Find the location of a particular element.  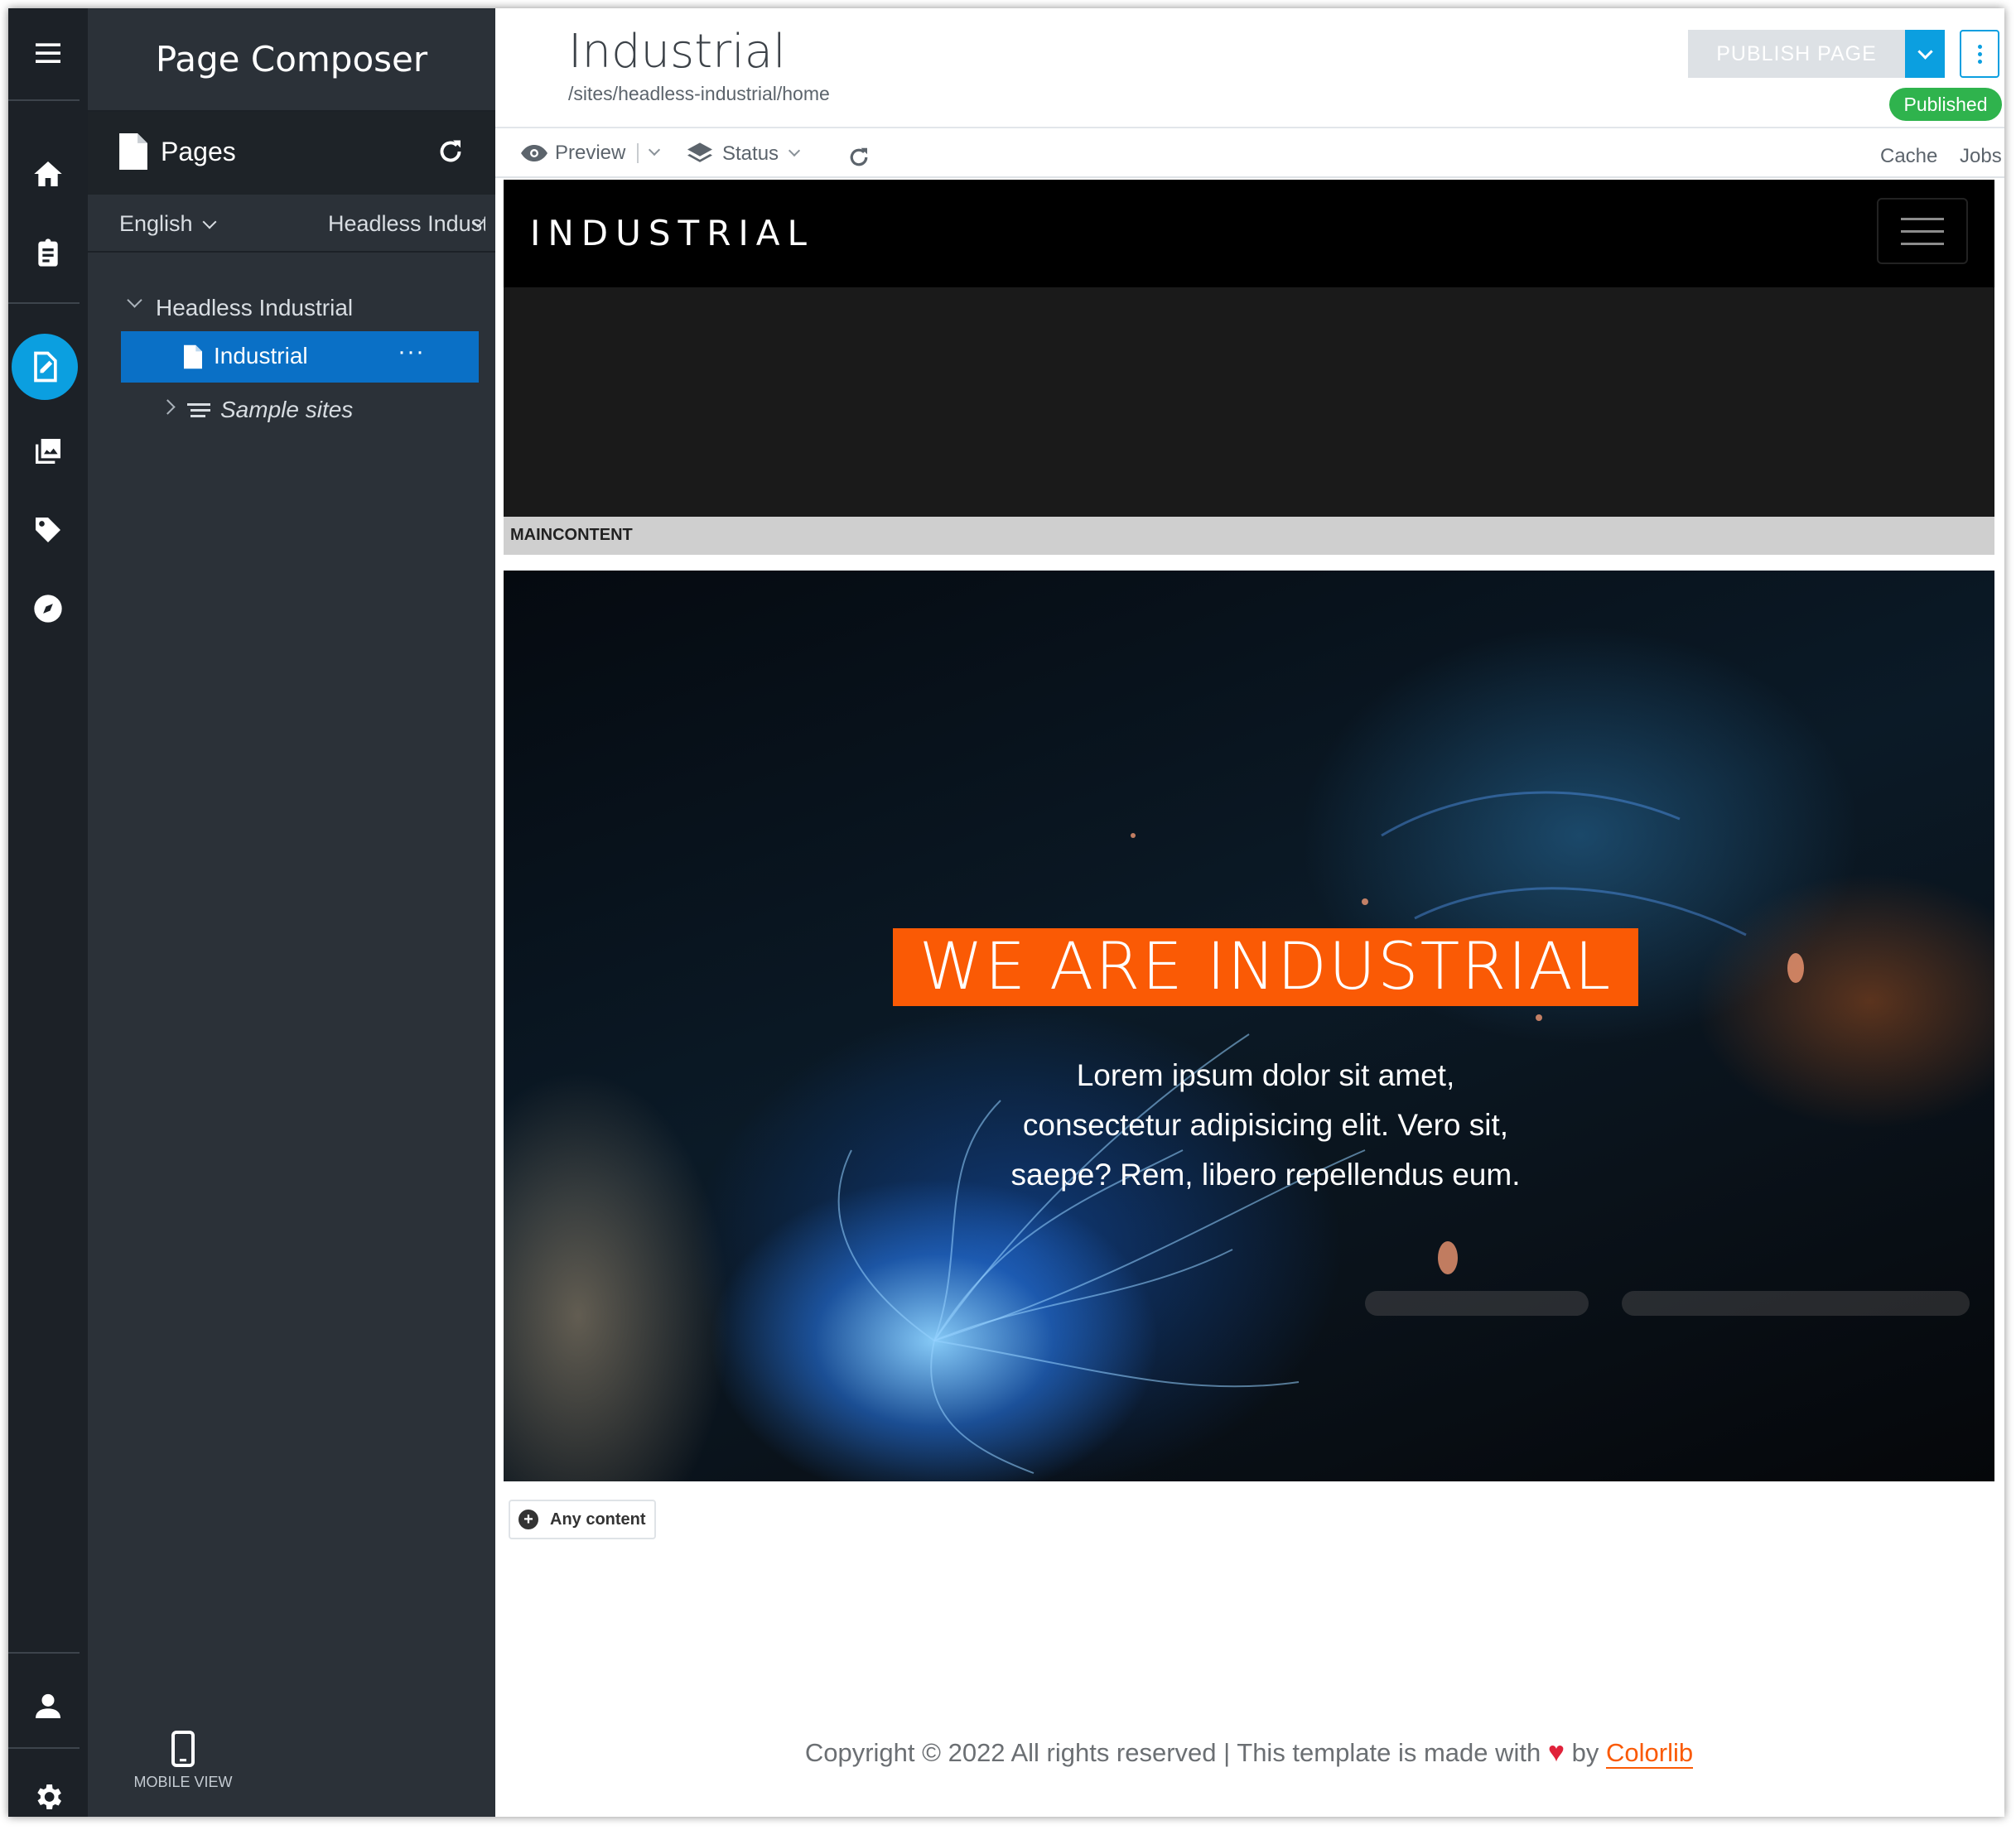

tree-item-label: Headless Industrial is located at coordinates (255, 307).